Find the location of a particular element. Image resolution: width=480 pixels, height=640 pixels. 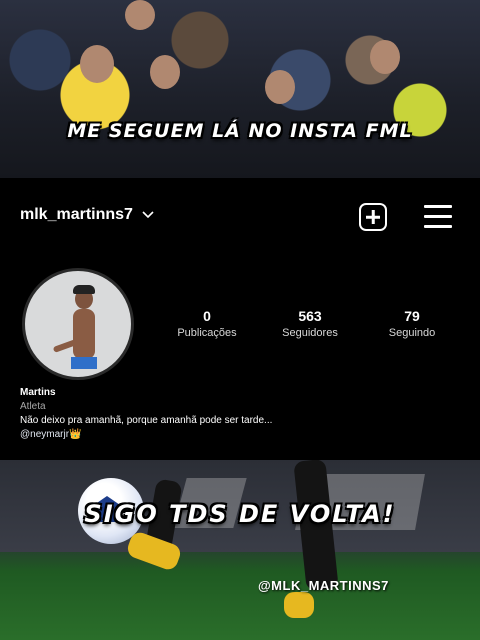

plus-square-icon is located at coordinates (373, 217).